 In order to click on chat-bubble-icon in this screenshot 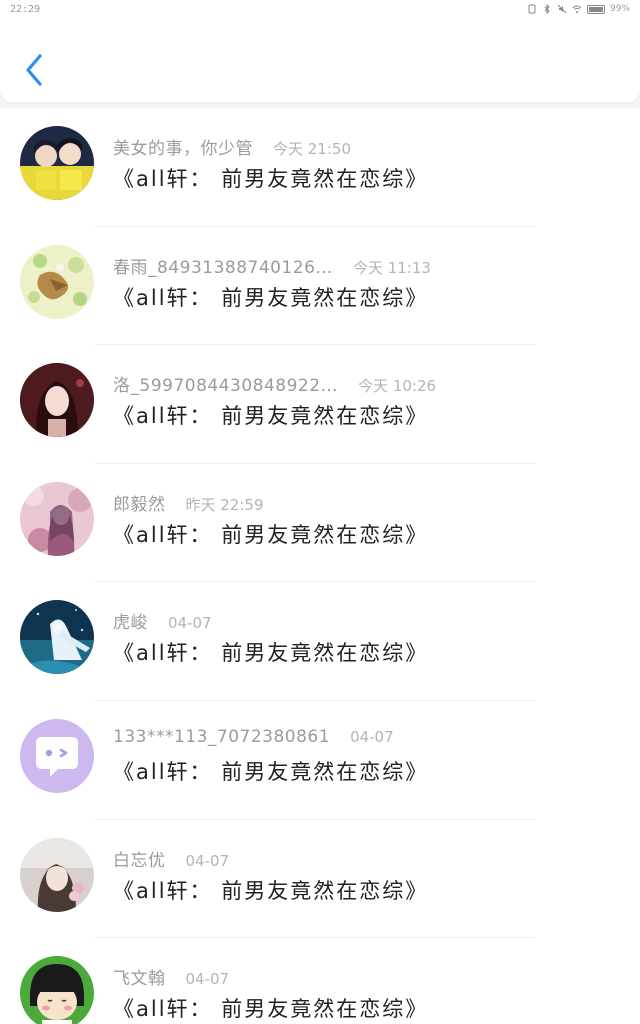, I will do `click(57, 756)`.